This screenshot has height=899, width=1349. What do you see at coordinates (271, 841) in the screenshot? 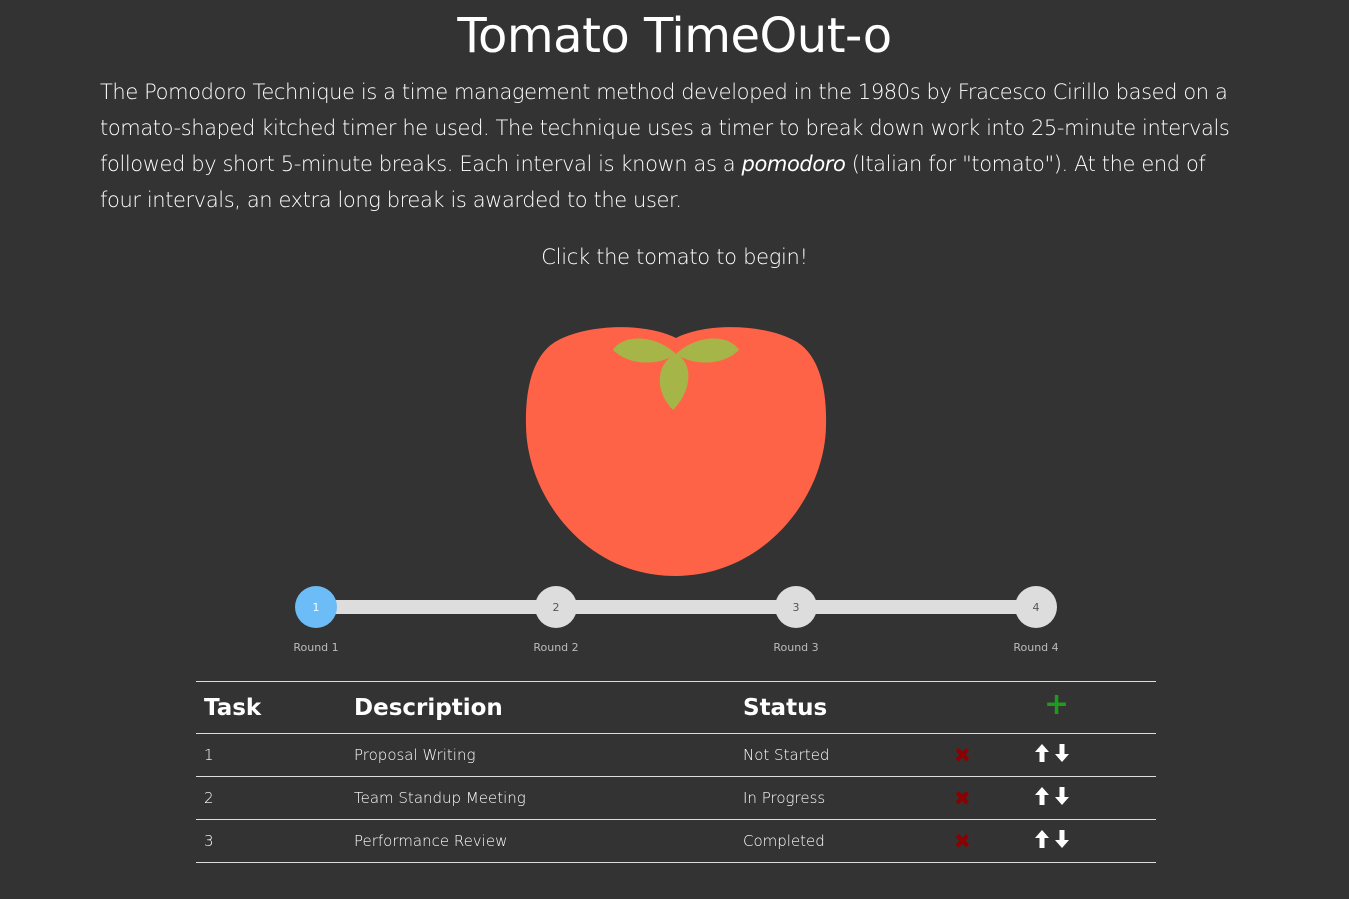
I see `task-number: 3` at bounding box center [271, 841].